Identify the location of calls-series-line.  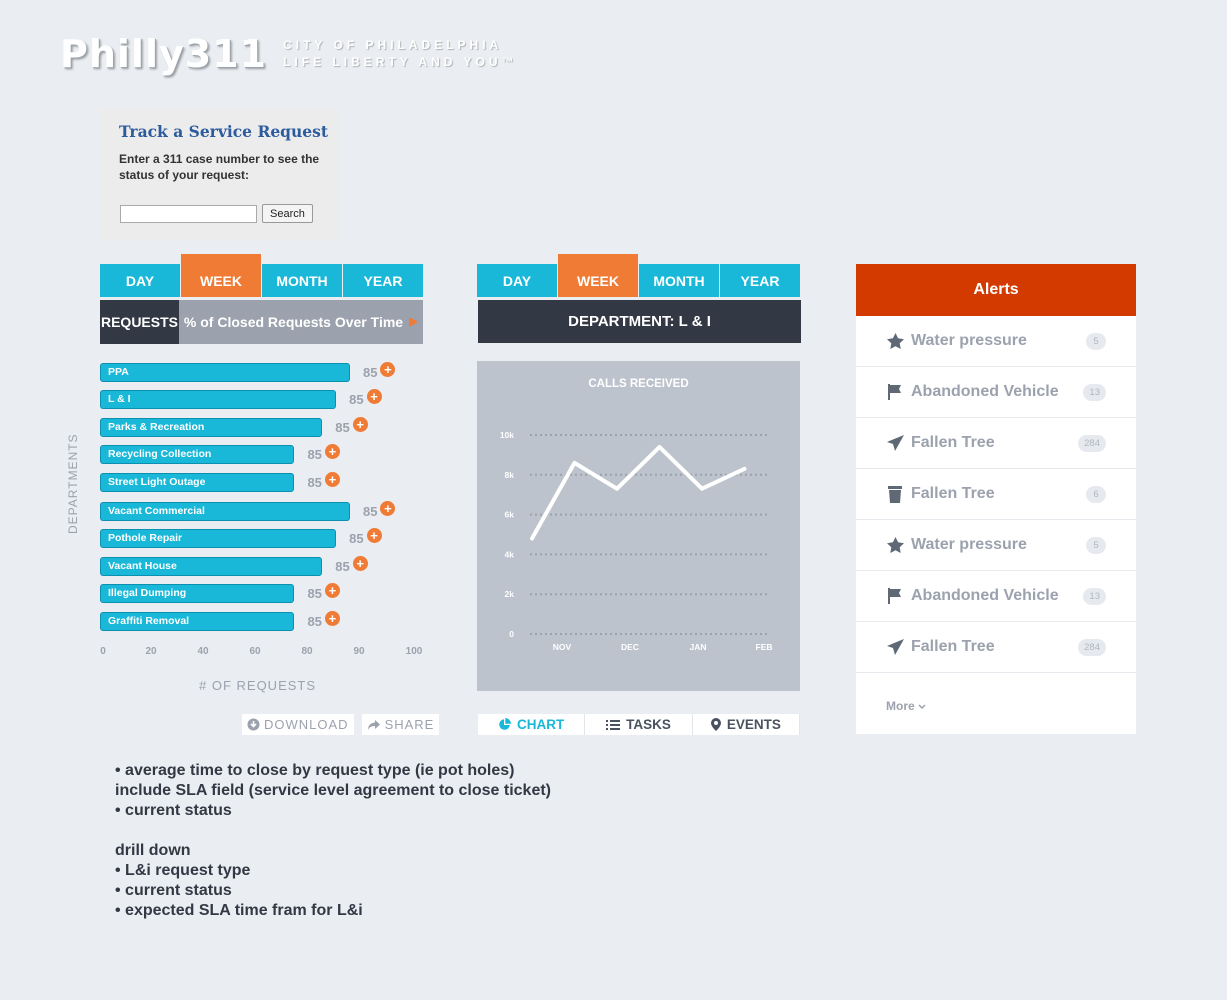
(638, 492).